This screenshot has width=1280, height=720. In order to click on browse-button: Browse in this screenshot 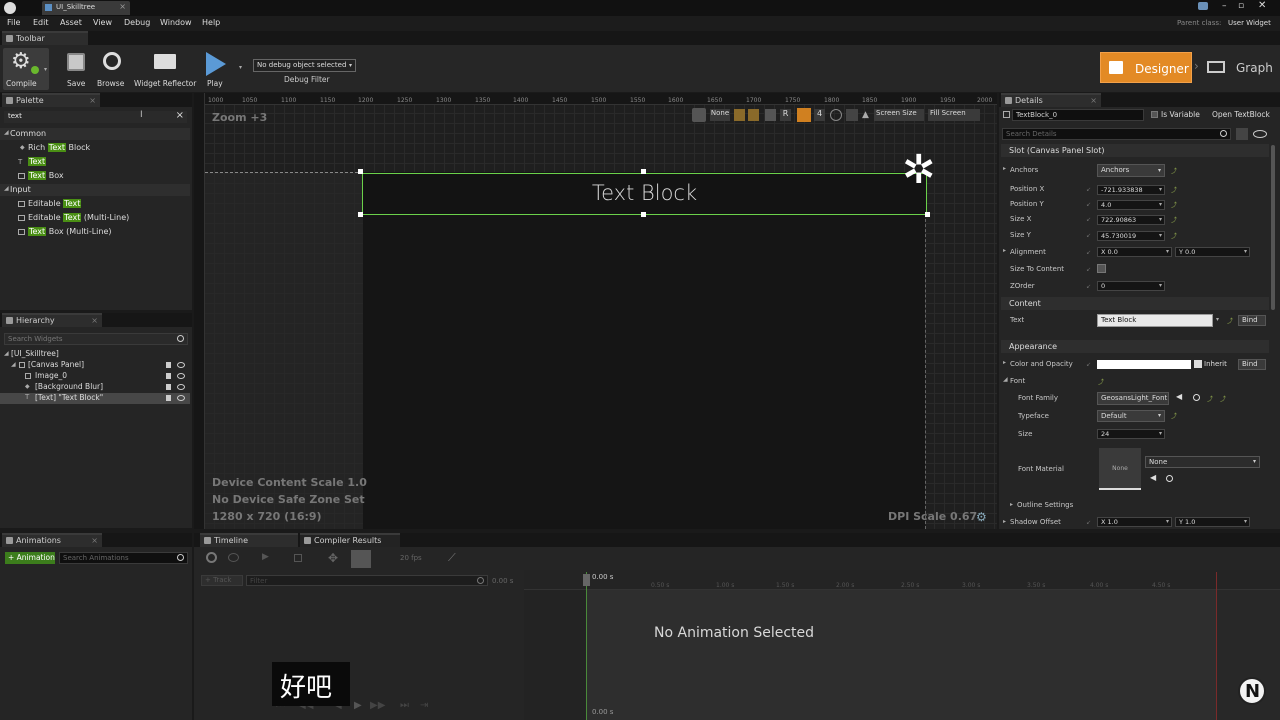, I will do `click(112, 69)`.